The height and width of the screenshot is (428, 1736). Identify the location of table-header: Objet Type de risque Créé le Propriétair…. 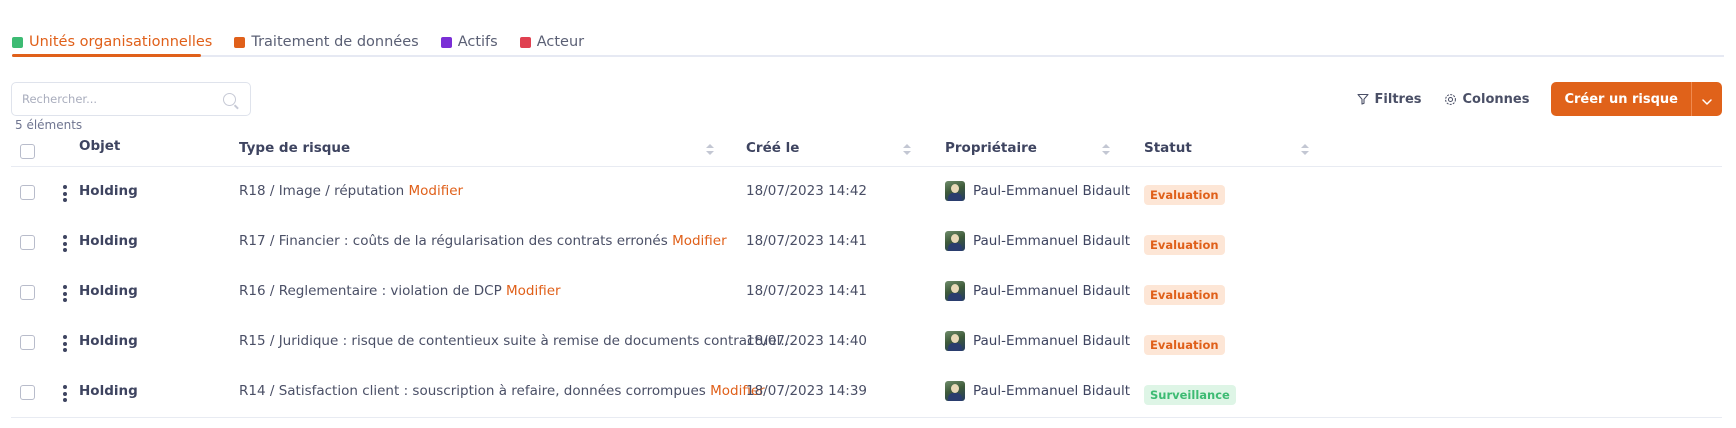
(866, 151).